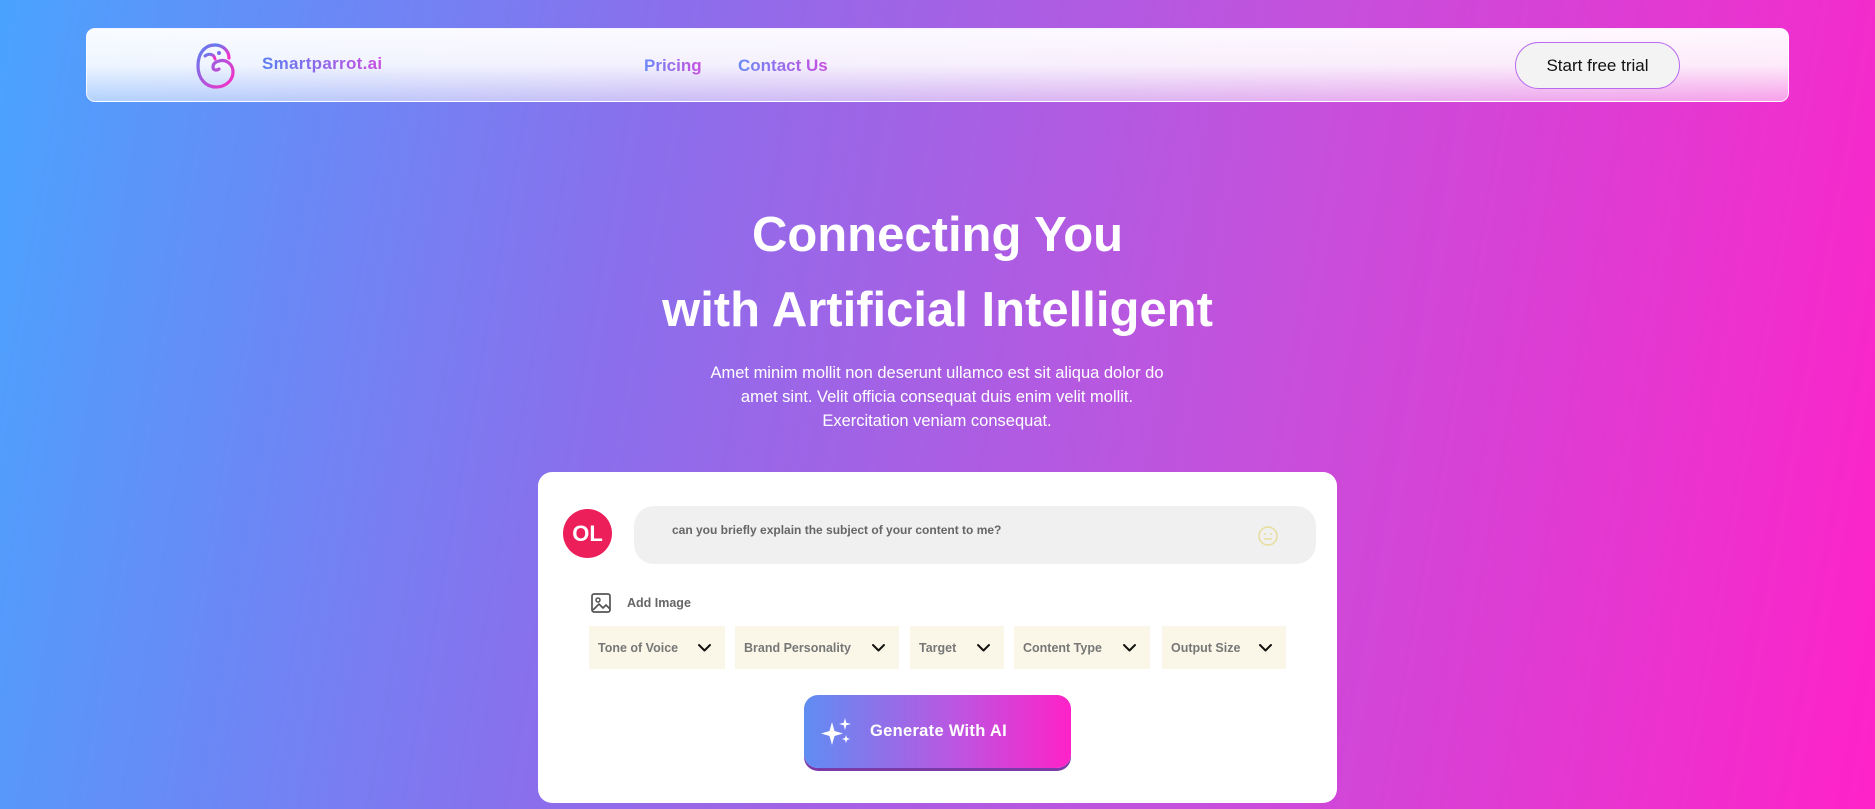 The width and height of the screenshot is (1875, 809). Describe the element at coordinates (1597, 65) in the screenshot. I see `start-free-trial-button: Start free trial` at that location.